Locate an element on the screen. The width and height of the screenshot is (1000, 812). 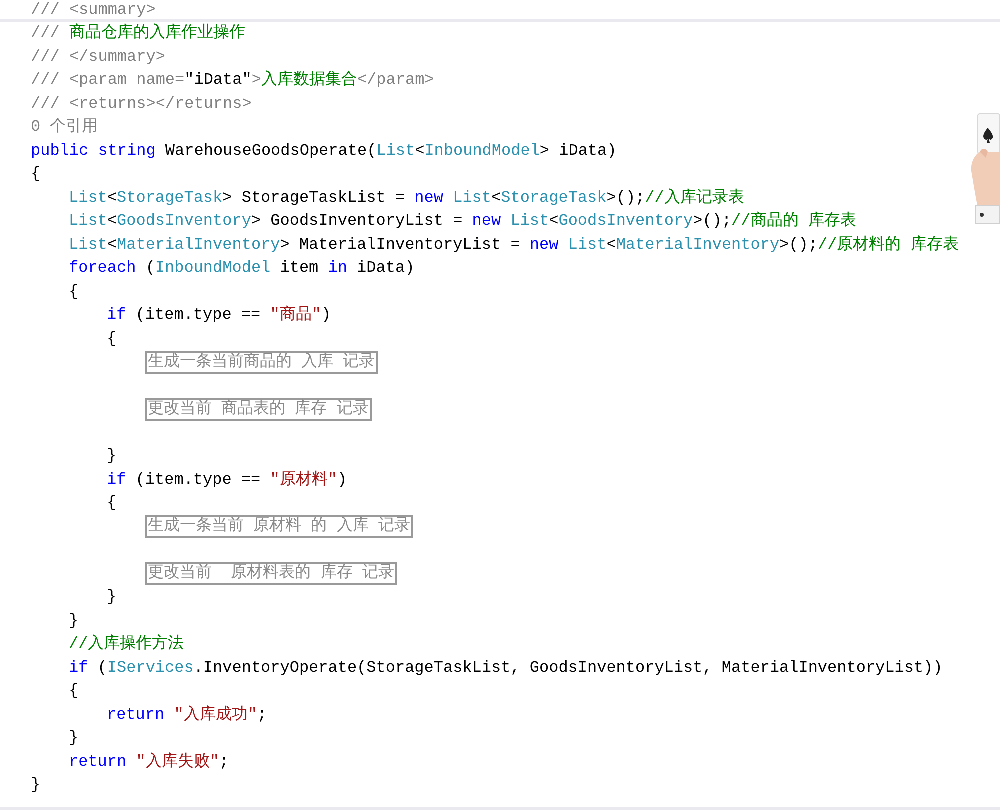
placeholder-box: 生成一条当前 原材料 的 入库 记录 is located at coordinates (279, 526).